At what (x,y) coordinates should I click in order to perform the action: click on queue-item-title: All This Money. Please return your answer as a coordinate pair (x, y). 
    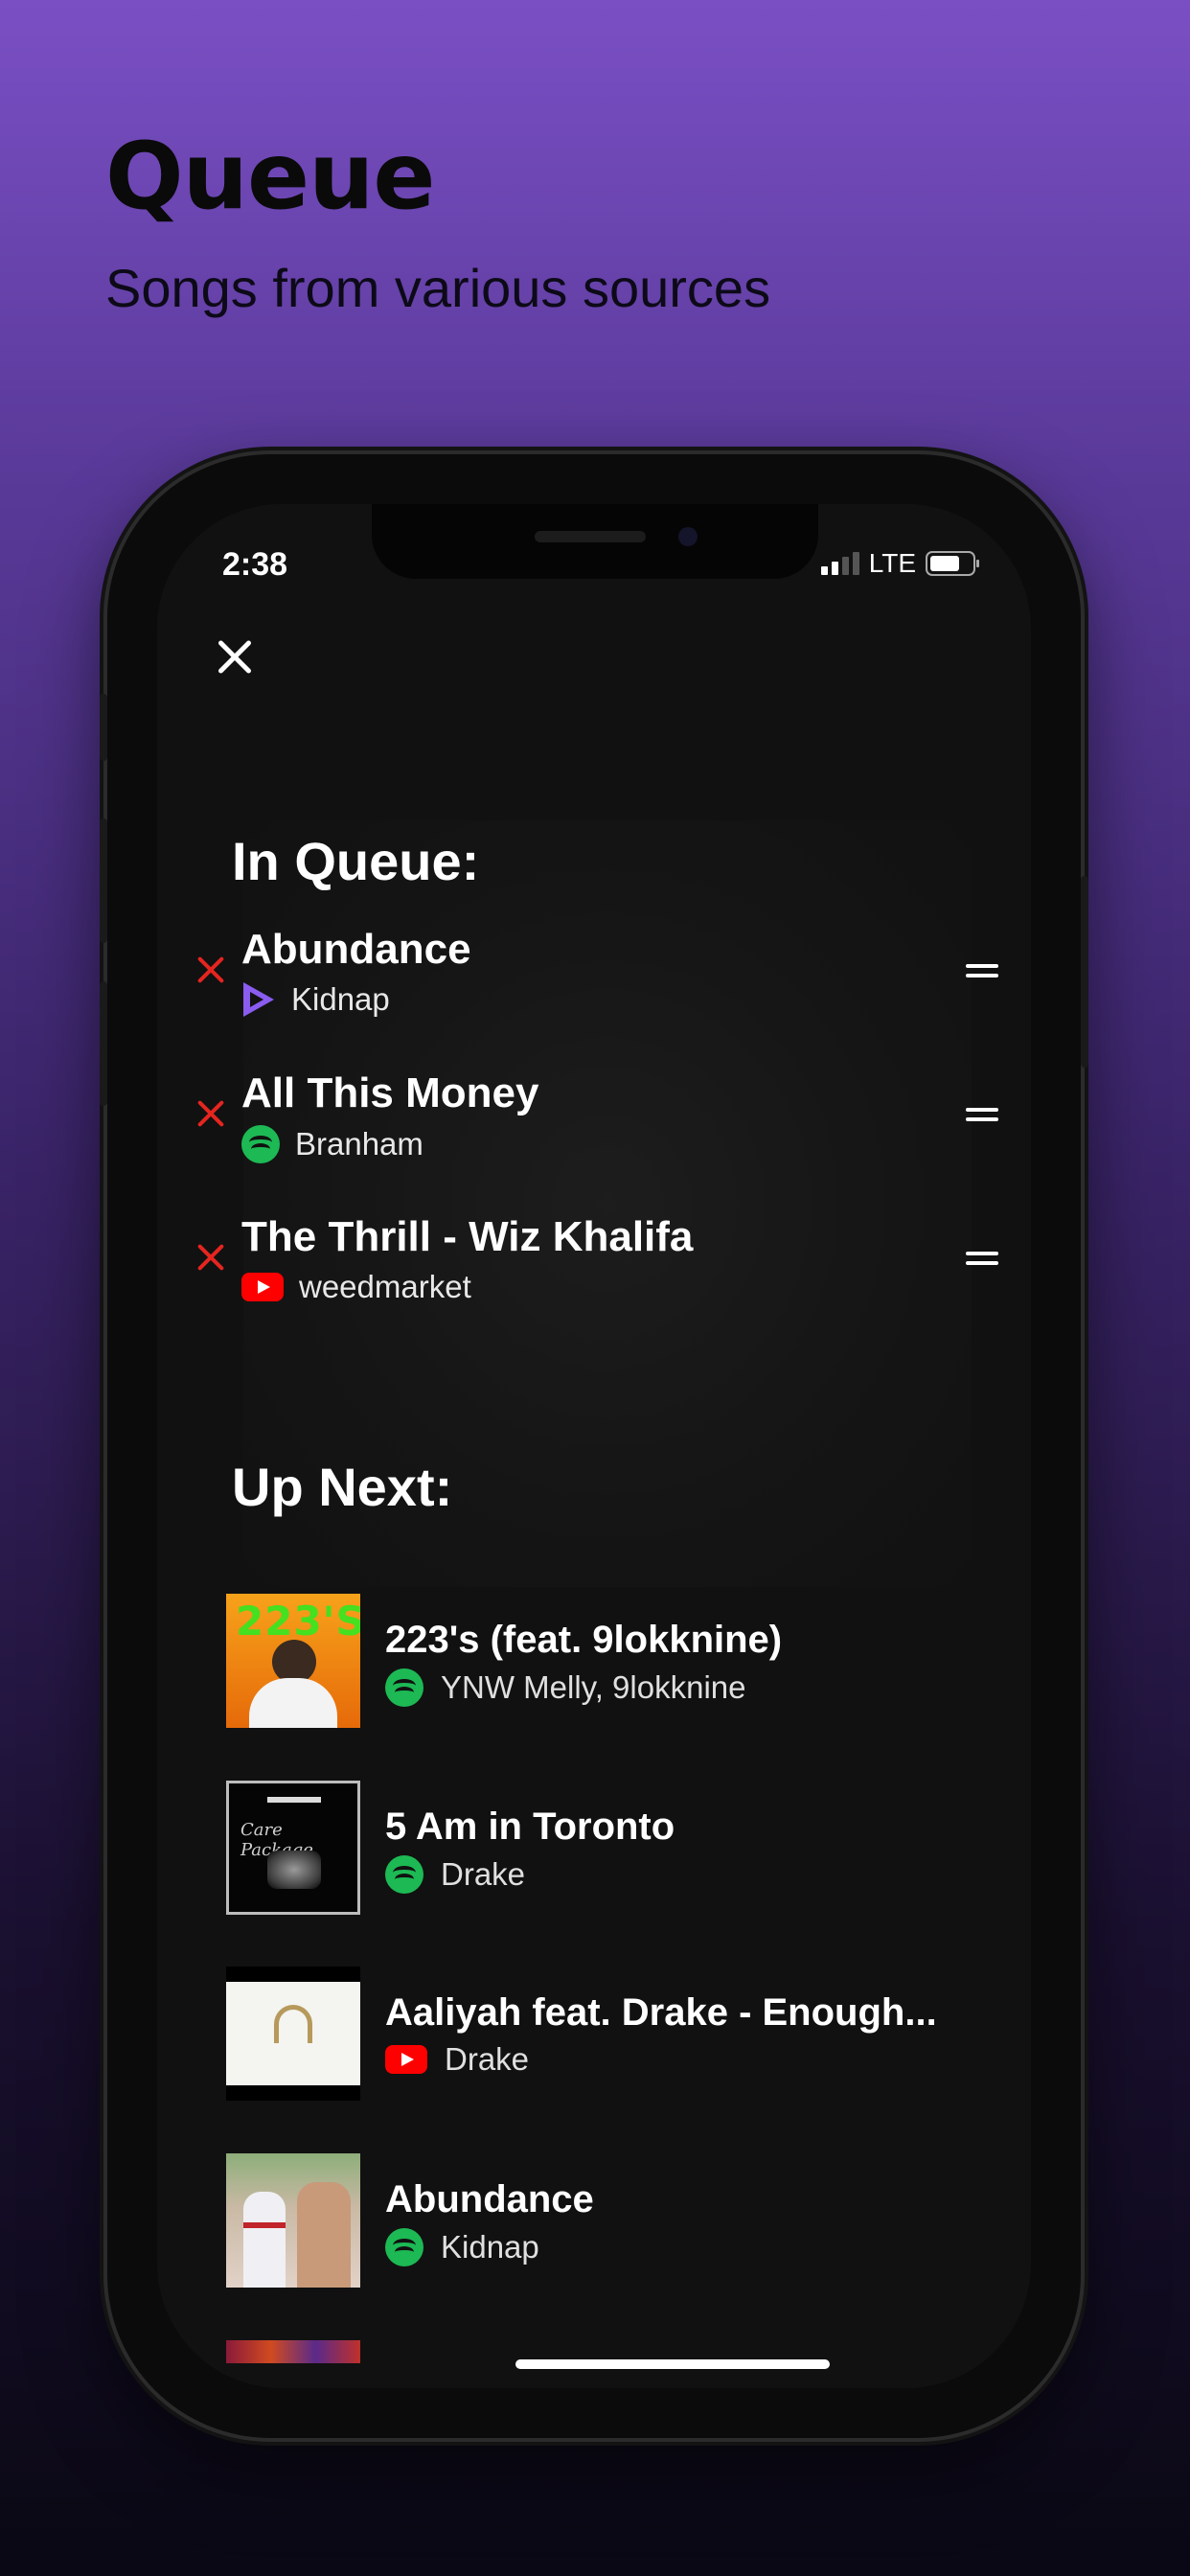
    Looking at the image, I should click on (390, 1093).